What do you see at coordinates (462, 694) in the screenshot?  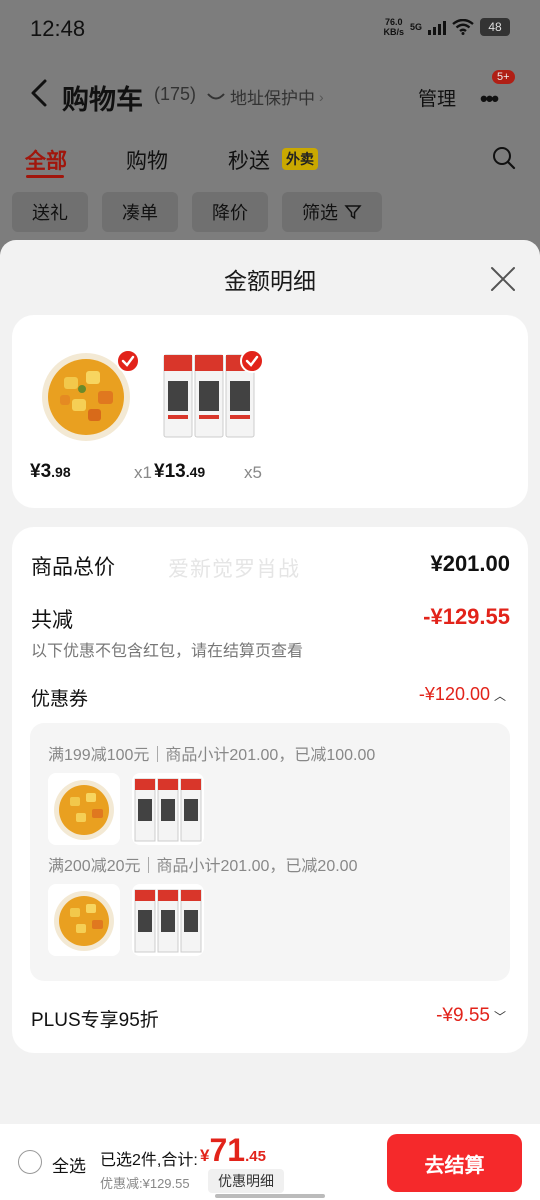 I see `coupon-toggle: -¥120.00 ︿` at bounding box center [462, 694].